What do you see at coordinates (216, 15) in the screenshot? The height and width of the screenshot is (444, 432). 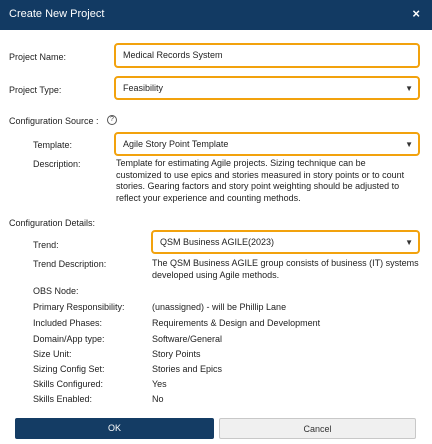 I see `dialog-titlebar: Create New Project ×` at bounding box center [216, 15].